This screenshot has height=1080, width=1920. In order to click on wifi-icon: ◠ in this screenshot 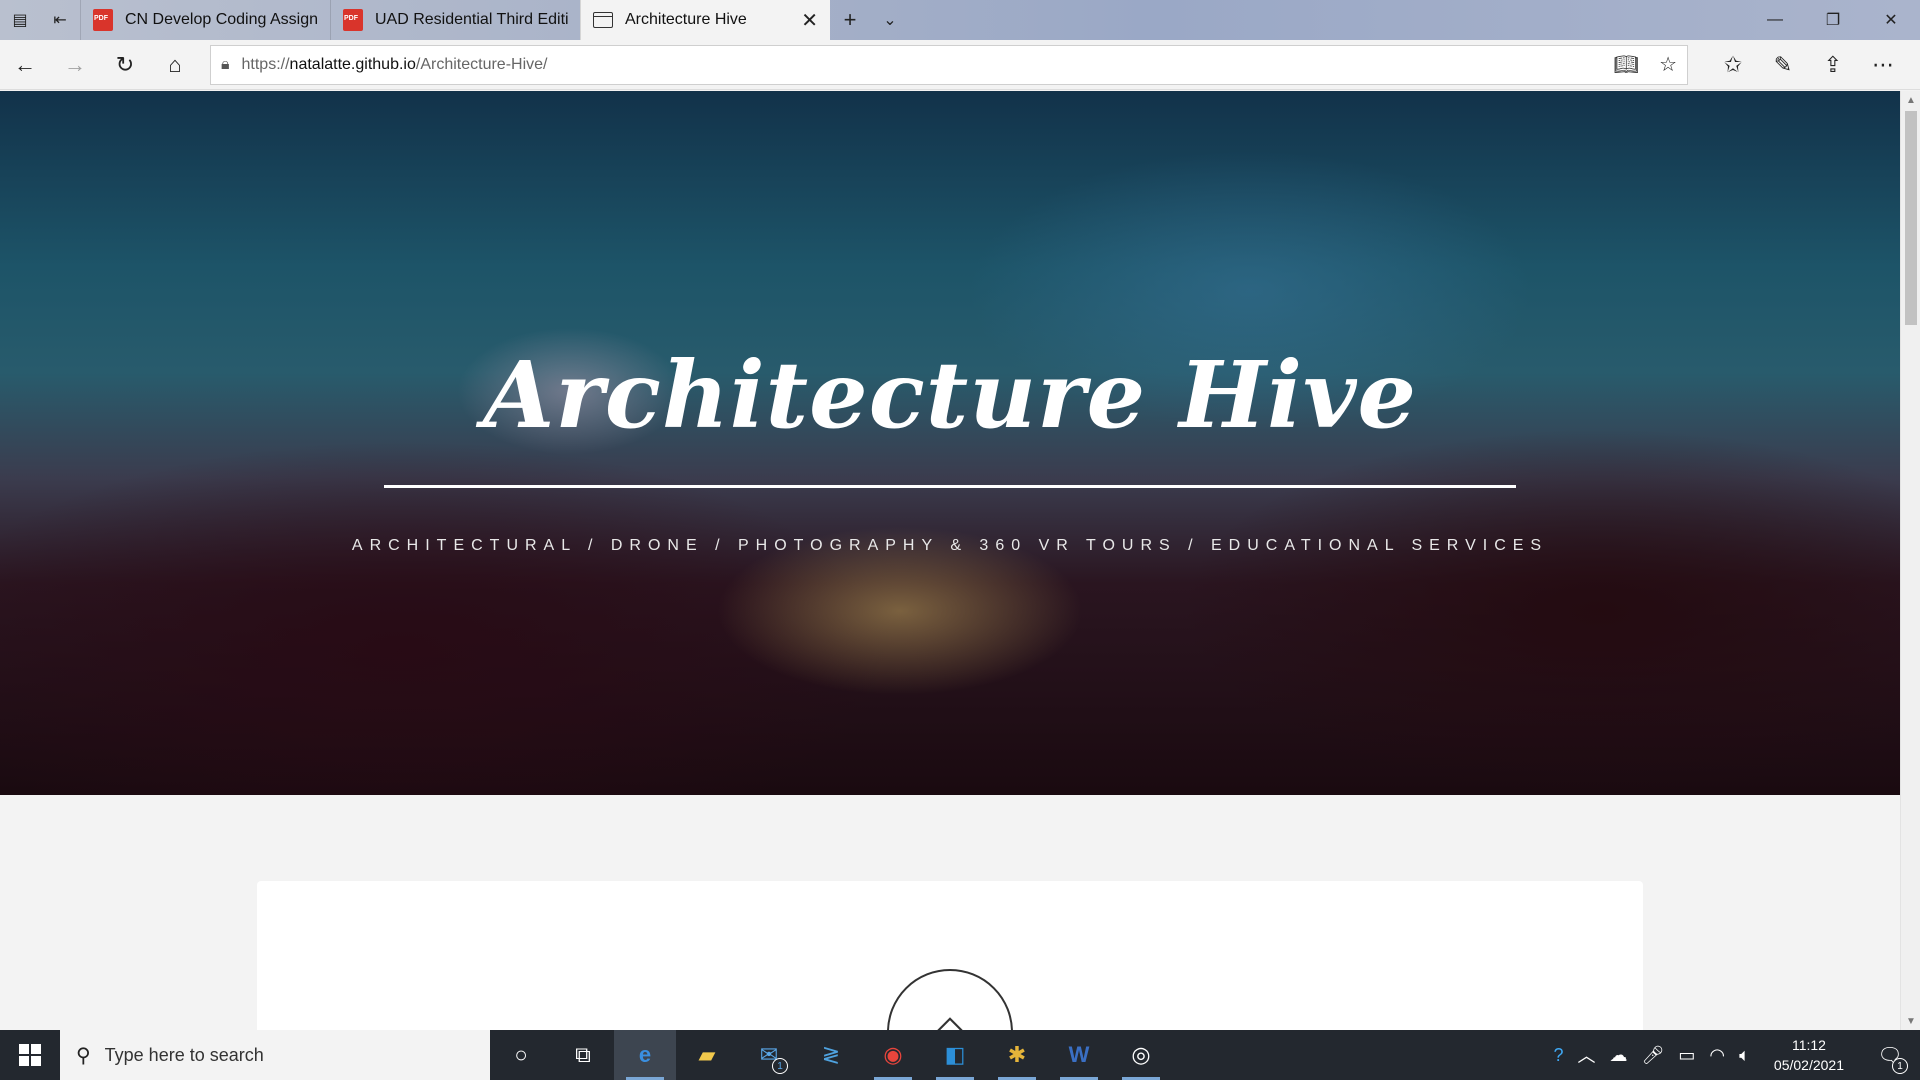, I will do `click(1717, 1055)`.